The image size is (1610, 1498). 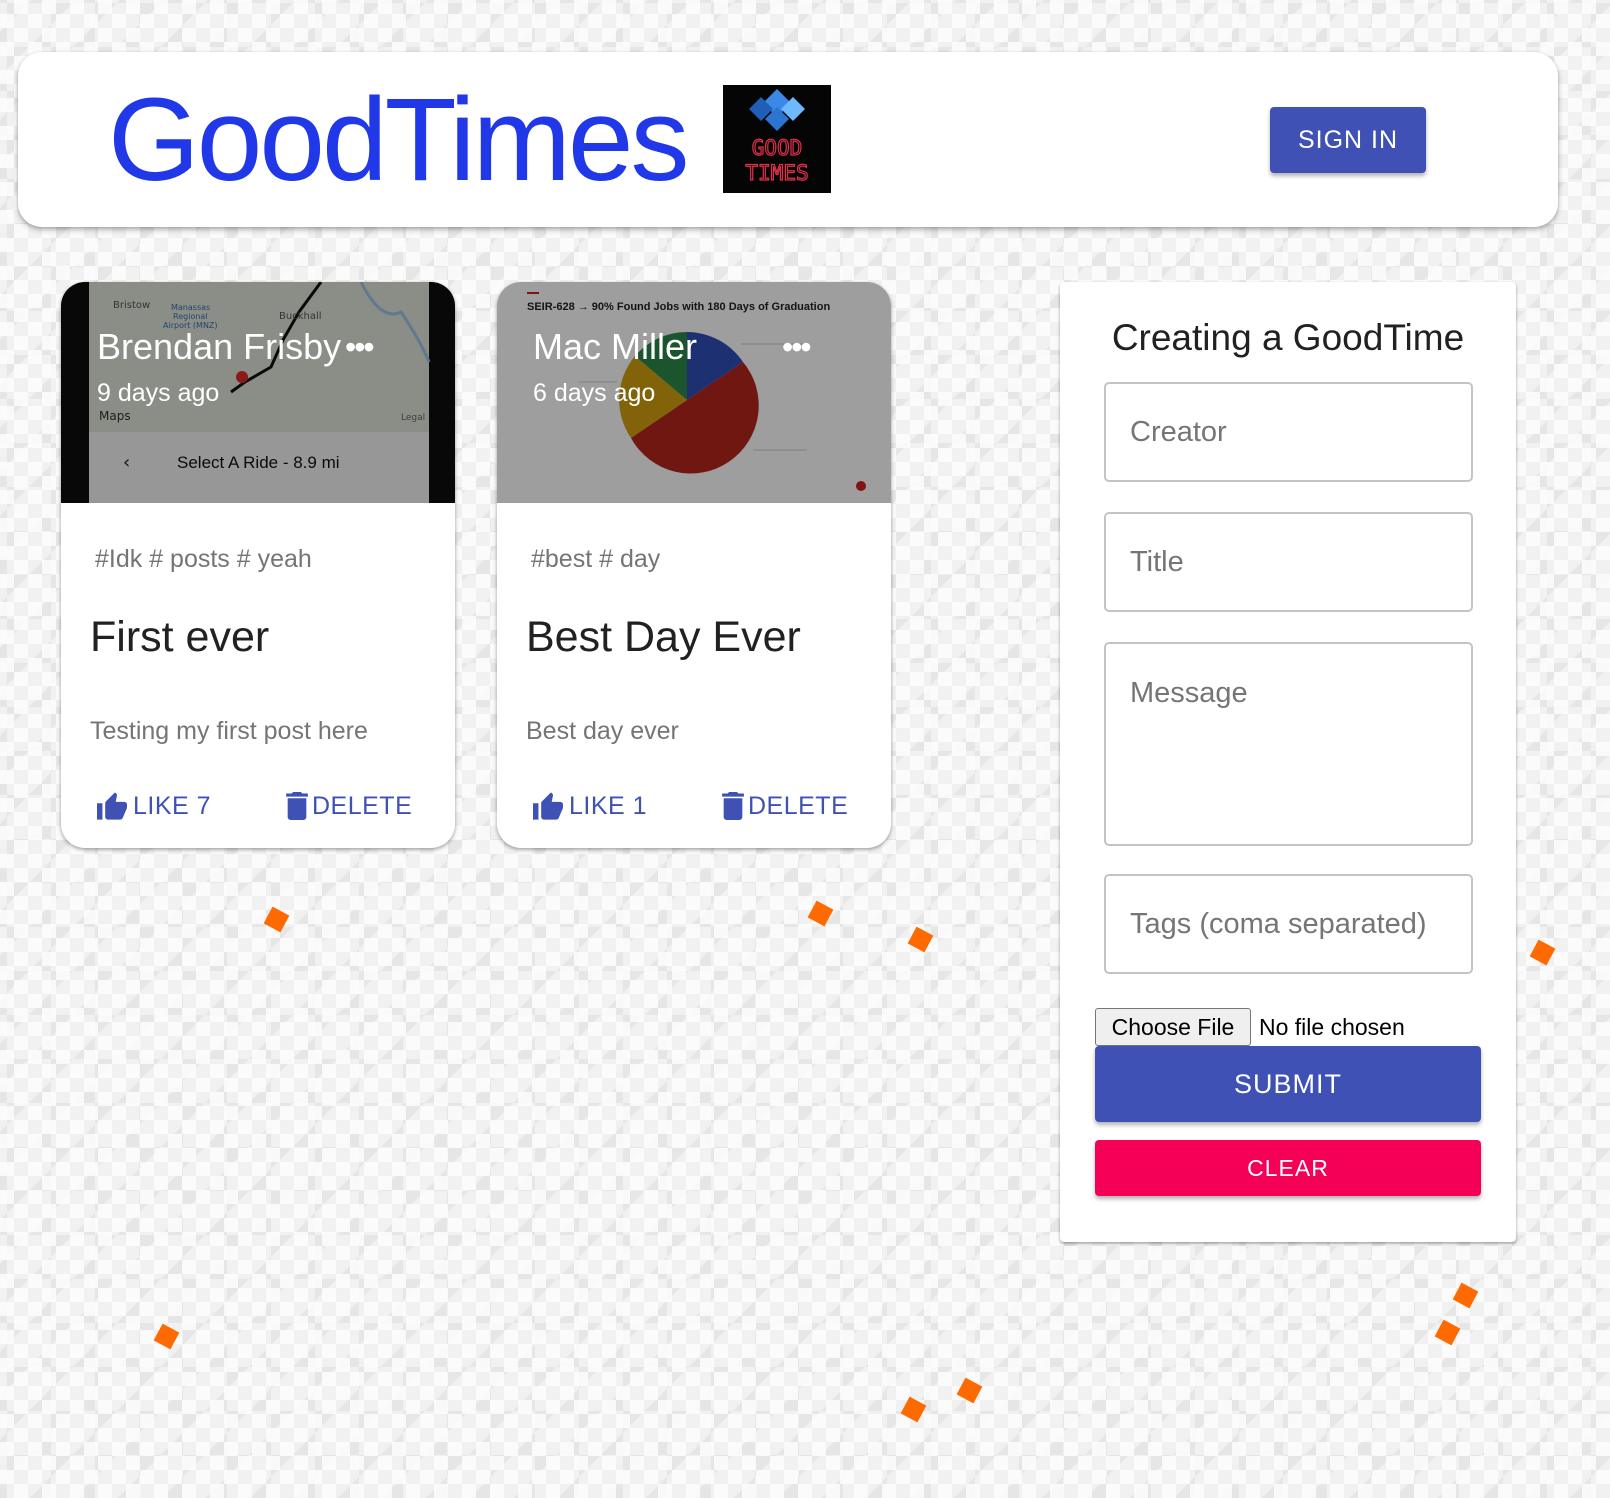 I want to click on clear-button: CLEAR, so click(x=1288, y=1168).